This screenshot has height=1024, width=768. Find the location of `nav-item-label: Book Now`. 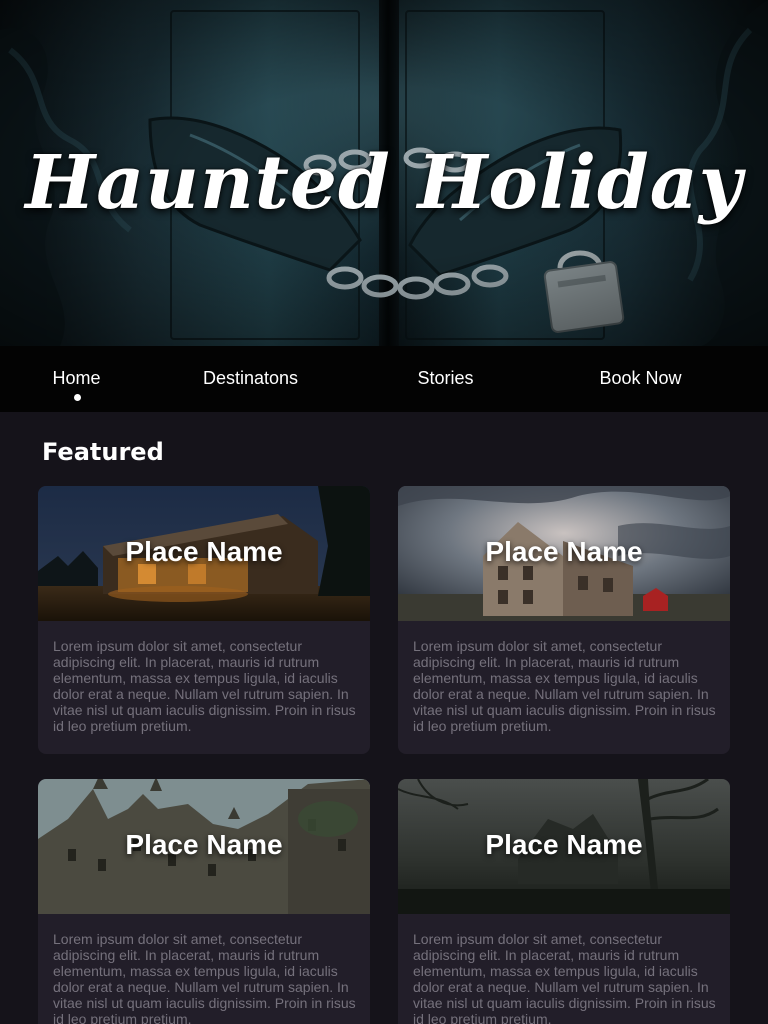

nav-item-label: Book Now is located at coordinates (640, 378).